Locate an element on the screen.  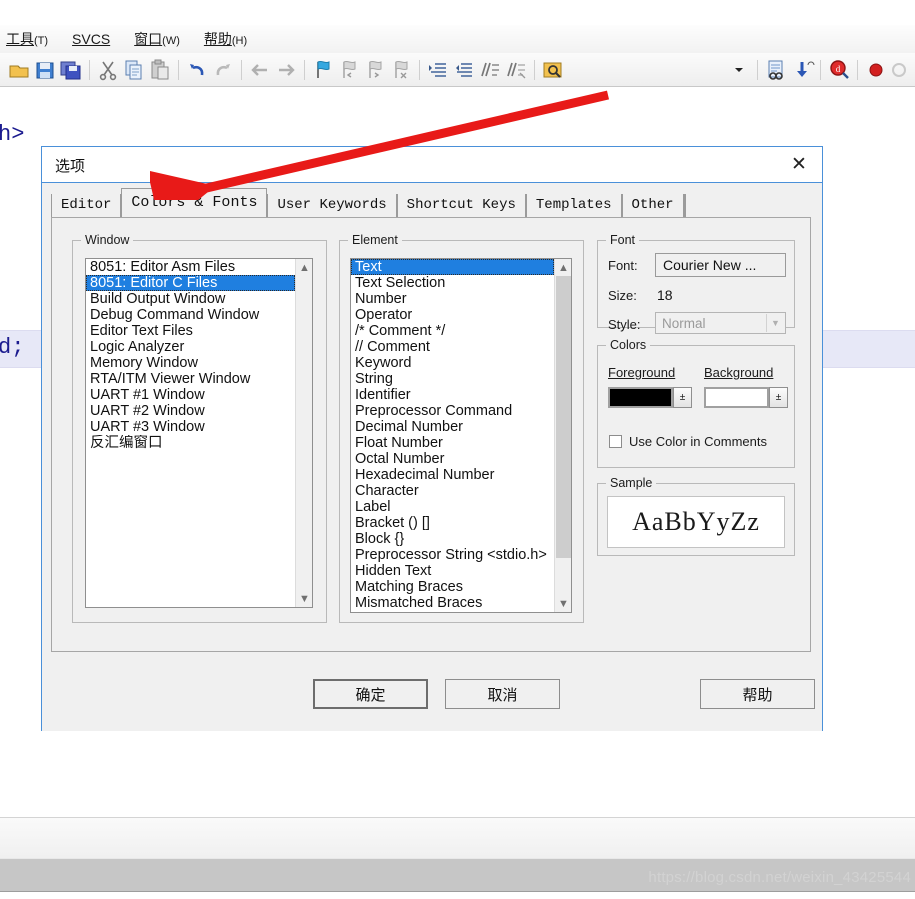
bookmark-next-icon is located at coordinates (375, 70).